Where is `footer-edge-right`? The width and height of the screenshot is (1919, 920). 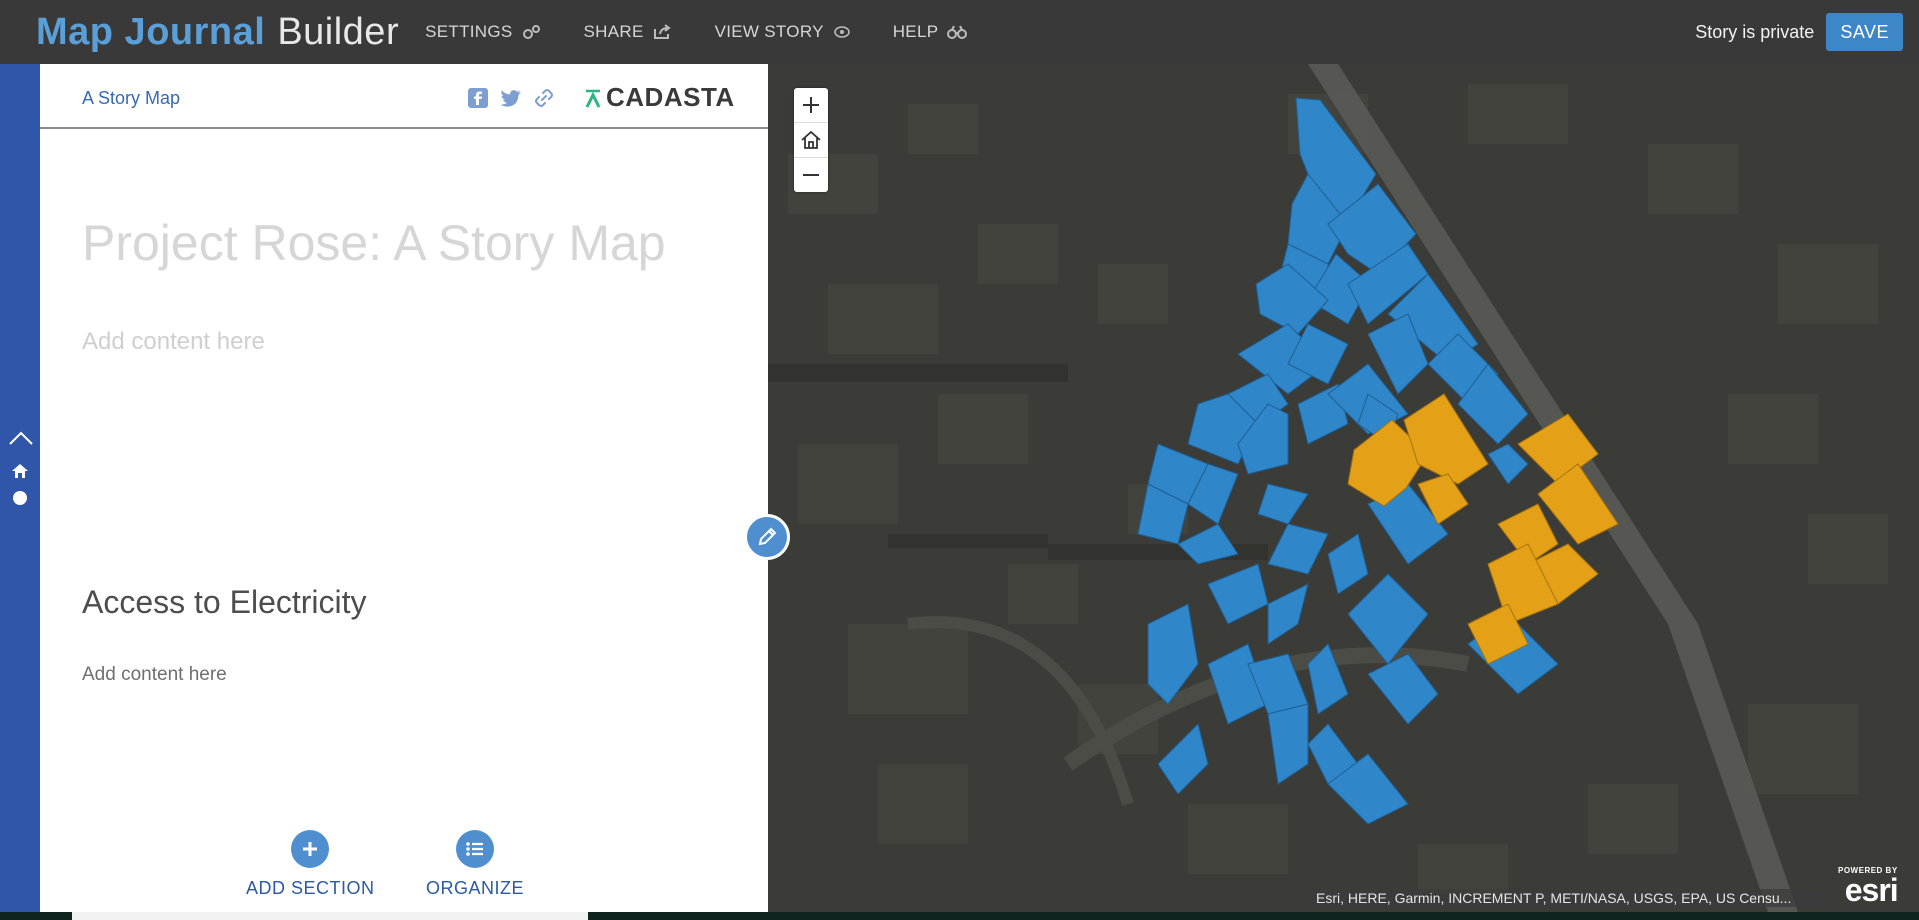 footer-edge-right is located at coordinates (1253, 916).